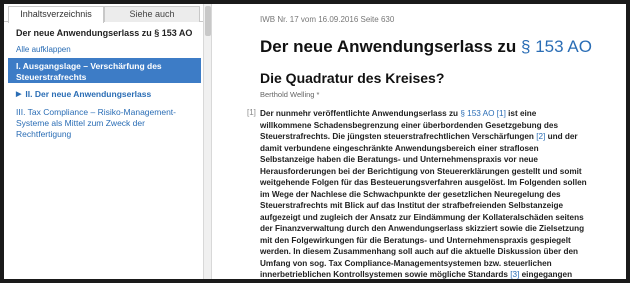 This screenshot has width=630, height=283. I want to click on reference-link: § 153 AO, so click(477, 113).